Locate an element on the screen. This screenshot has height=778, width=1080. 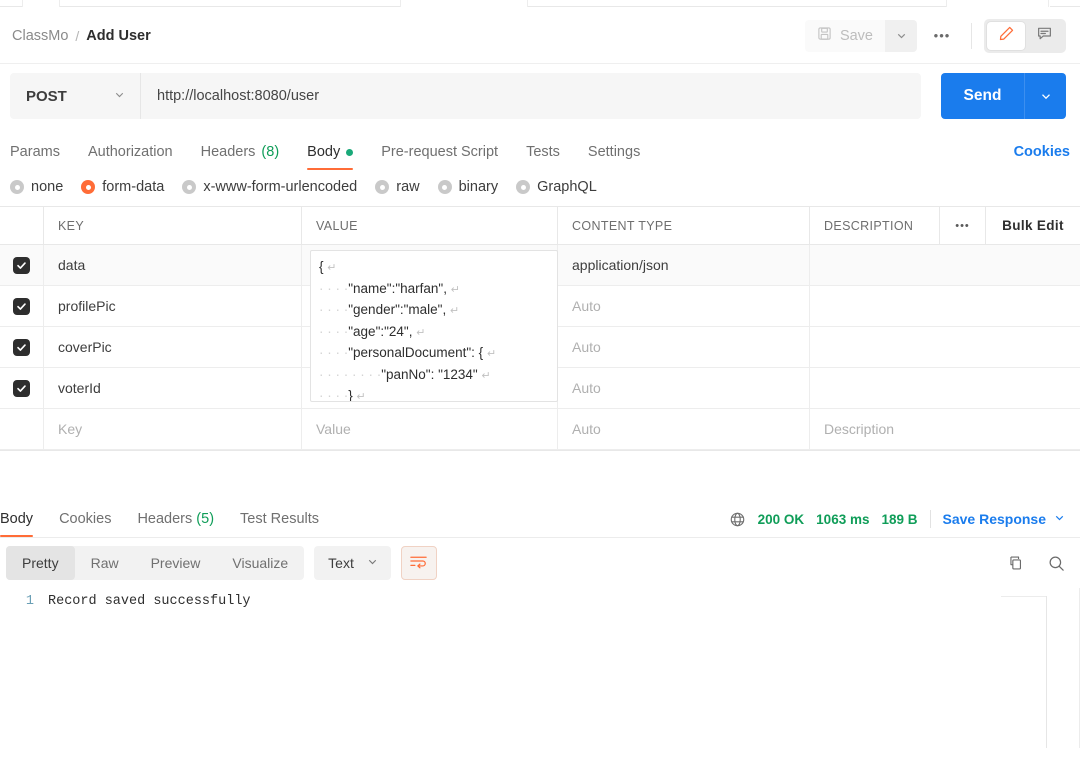
response-tab-cookies: Cookies is located at coordinates (85, 524).